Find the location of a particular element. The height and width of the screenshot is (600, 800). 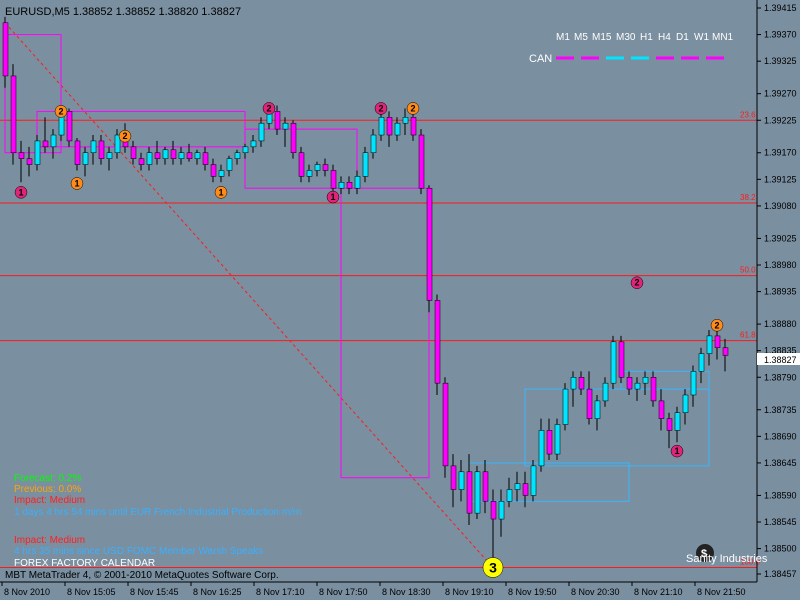

time-label: 8 Nov 18:30 is located at coordinates (406, 592).